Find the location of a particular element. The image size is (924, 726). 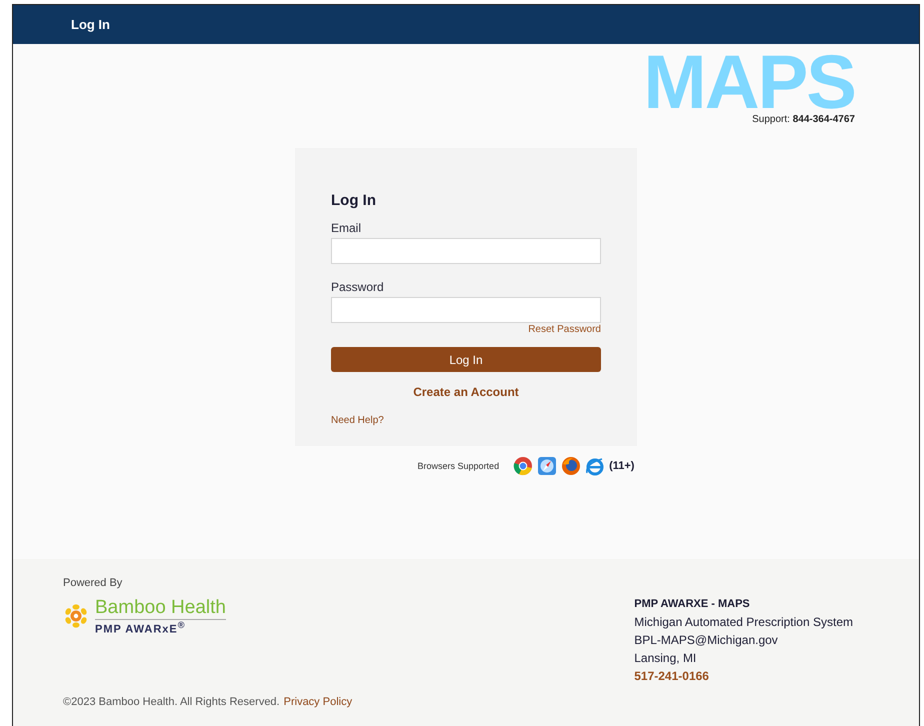

help-link: Need Help? is located at coordinates (357, 420).